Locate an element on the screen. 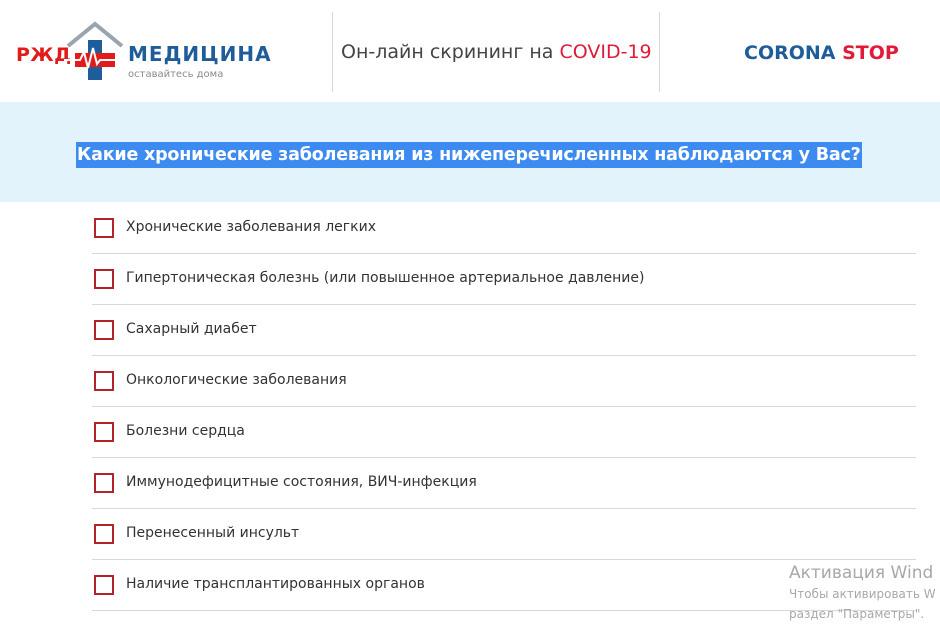 The image size is (940, 644). rzd-medicina-logo: РЖД МЕДИЦИНА оставайтесь дома is located at coordinates (164, 51).